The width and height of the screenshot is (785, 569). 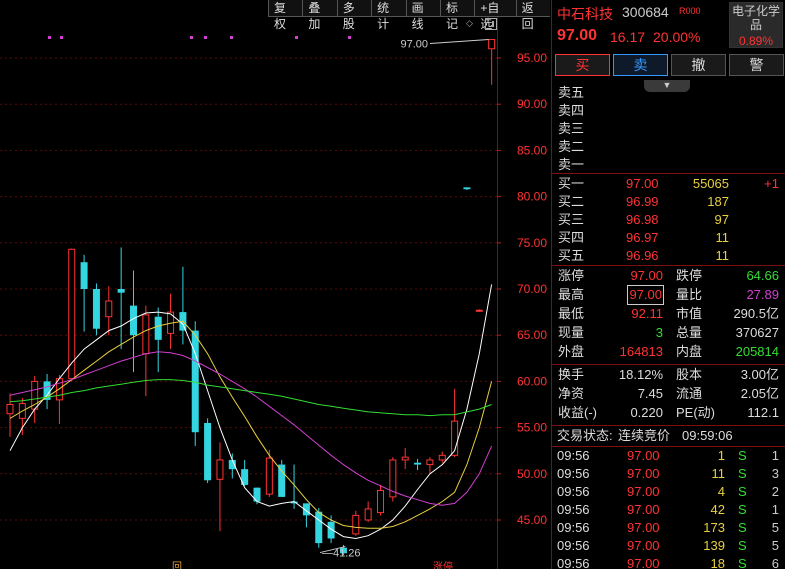 I want to click on stat-label: 量比, so click(x=689, y=294).